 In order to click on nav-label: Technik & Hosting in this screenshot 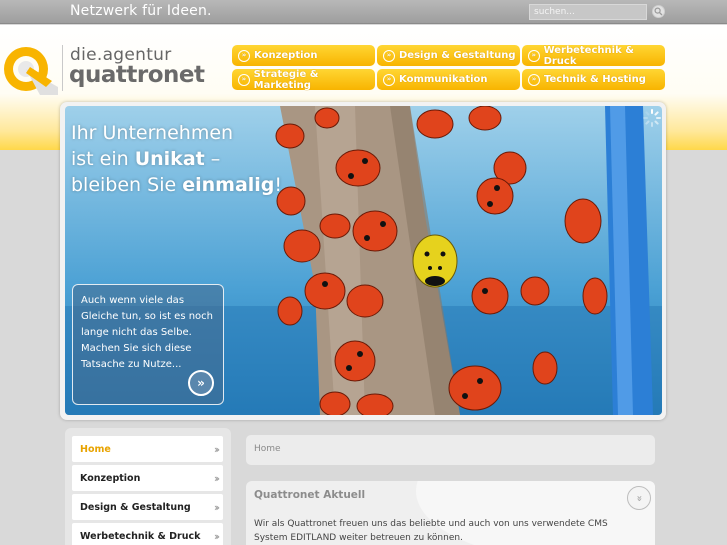, I will do `click(595, 79)`.